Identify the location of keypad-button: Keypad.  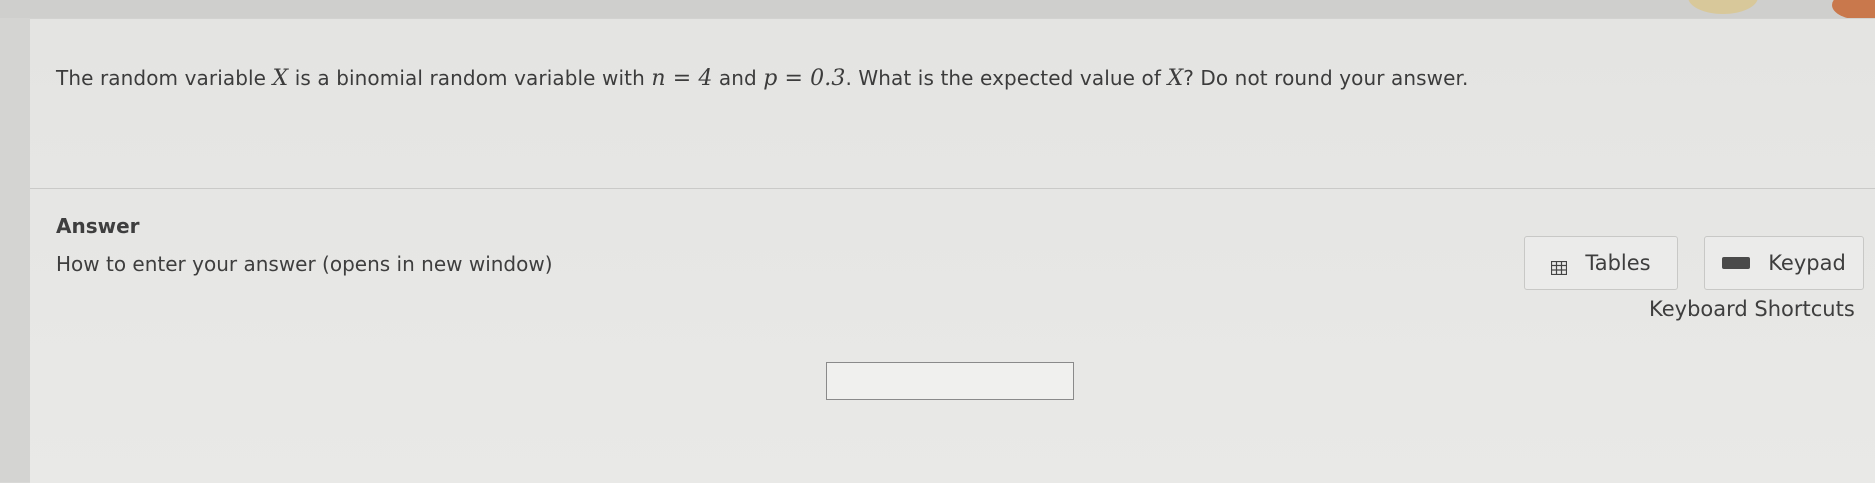
(1784, 263).